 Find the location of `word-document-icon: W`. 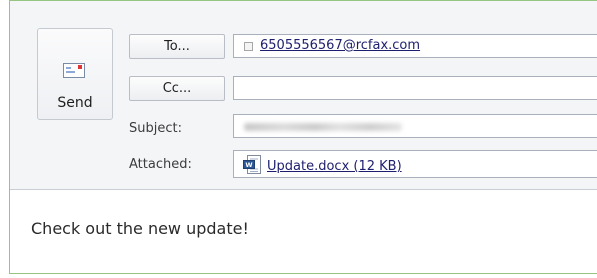

word-document-icon: W is located at coordinates (252, 164).